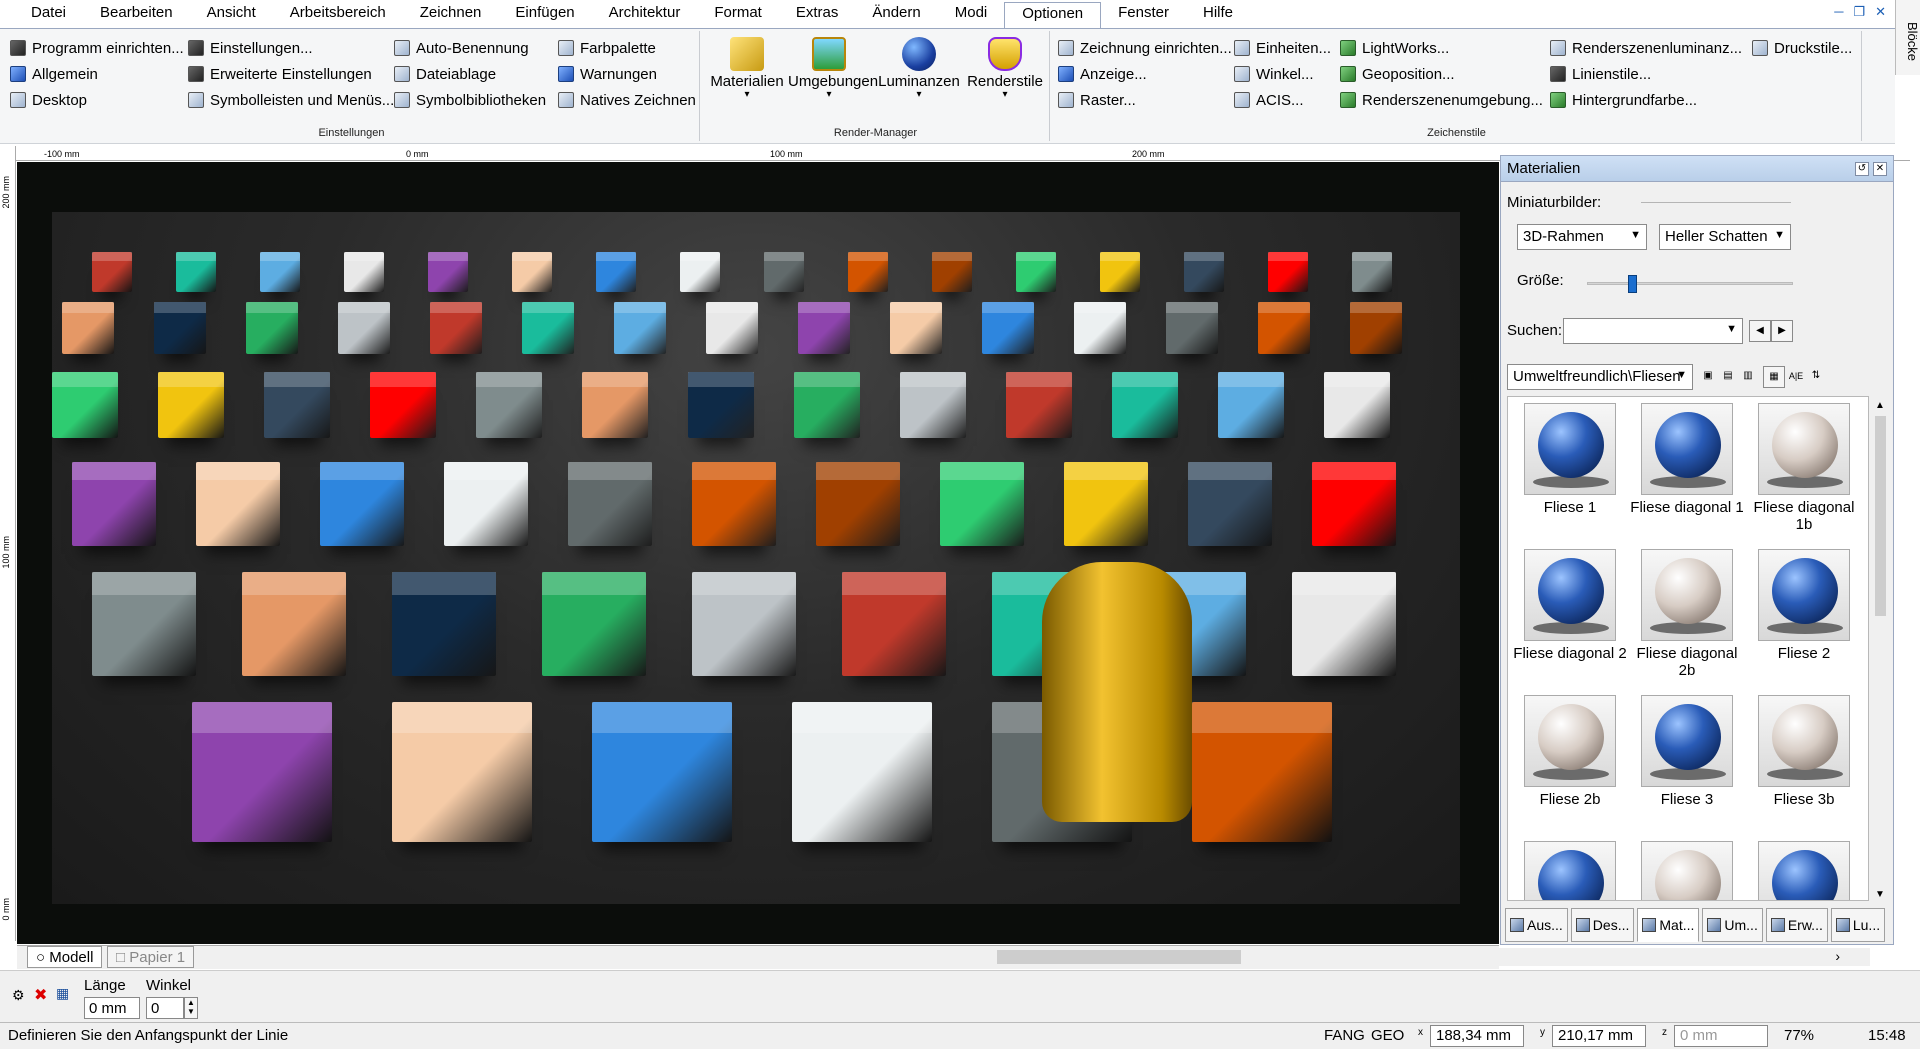  I want to click on geo-toggle: GEO, so click(1387, 1035).